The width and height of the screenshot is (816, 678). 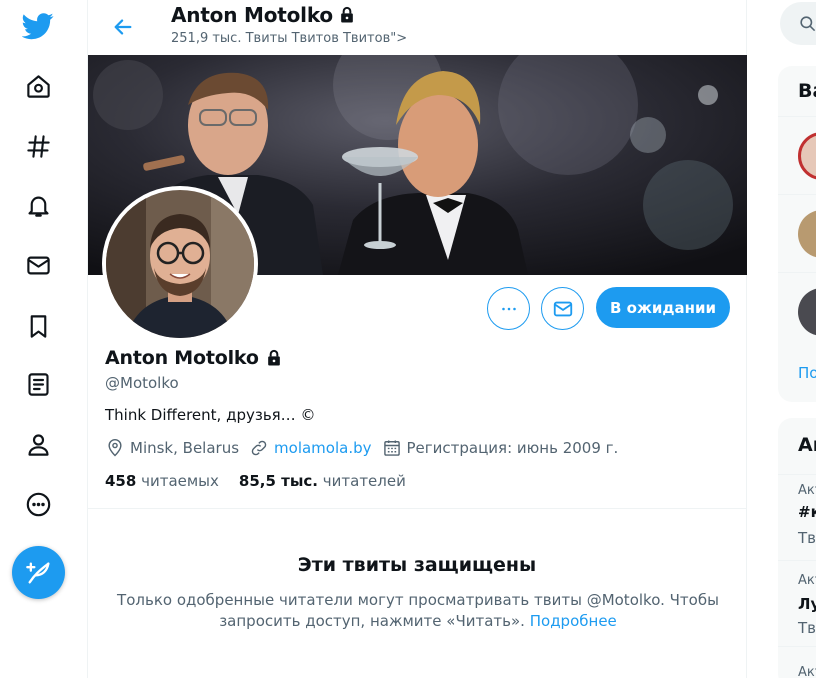 I want to click on back-button, so click(x=123, y=27).